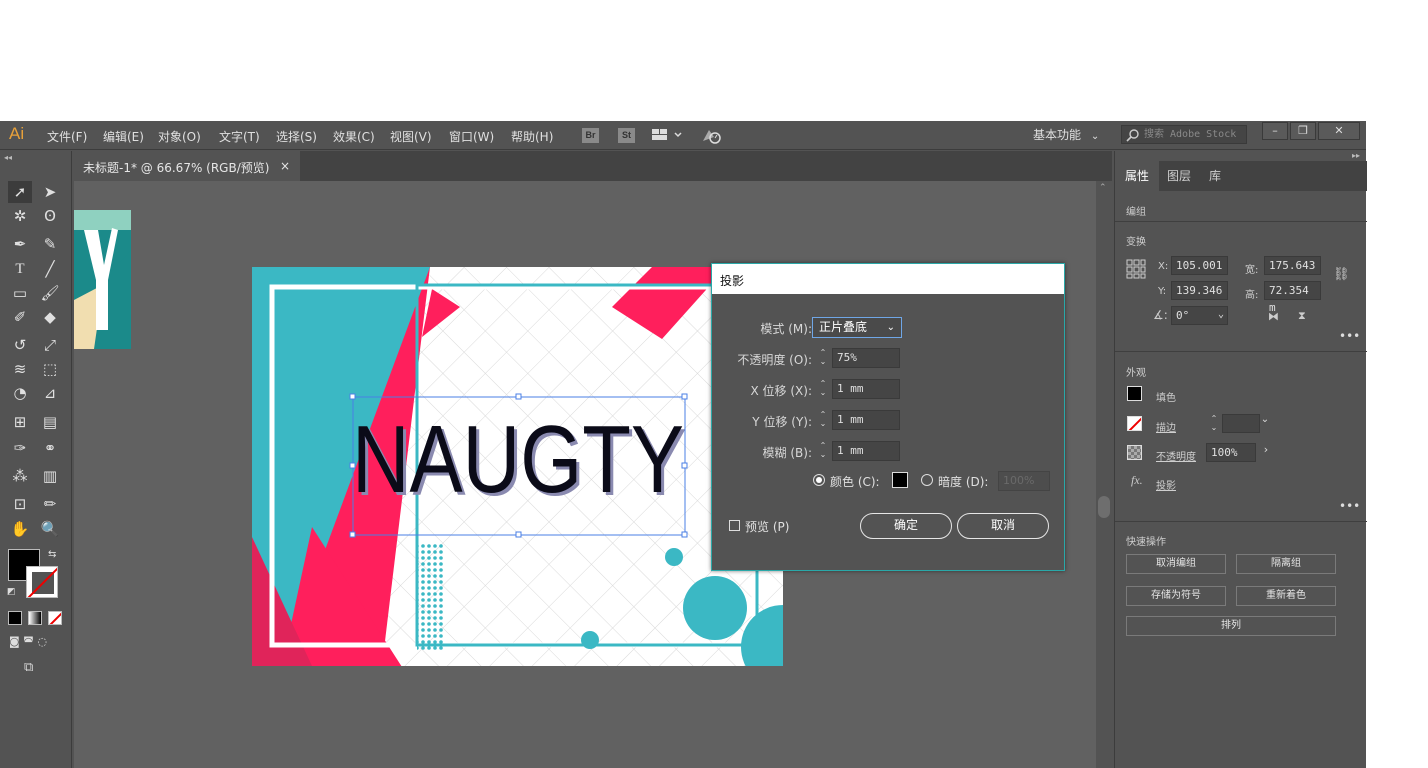  Describe the element at coordinates (67, 136) in the screenshot. I see `menu-file: 文件(F)` at that location.